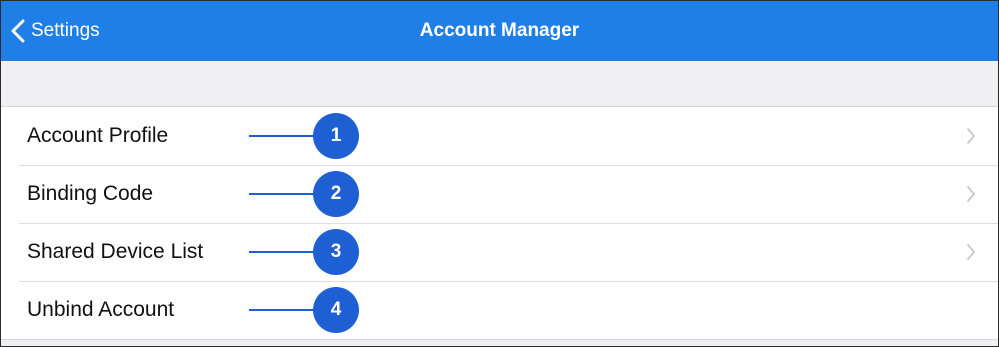  I want to click on back-button-label: Settings, so click(65, 30).